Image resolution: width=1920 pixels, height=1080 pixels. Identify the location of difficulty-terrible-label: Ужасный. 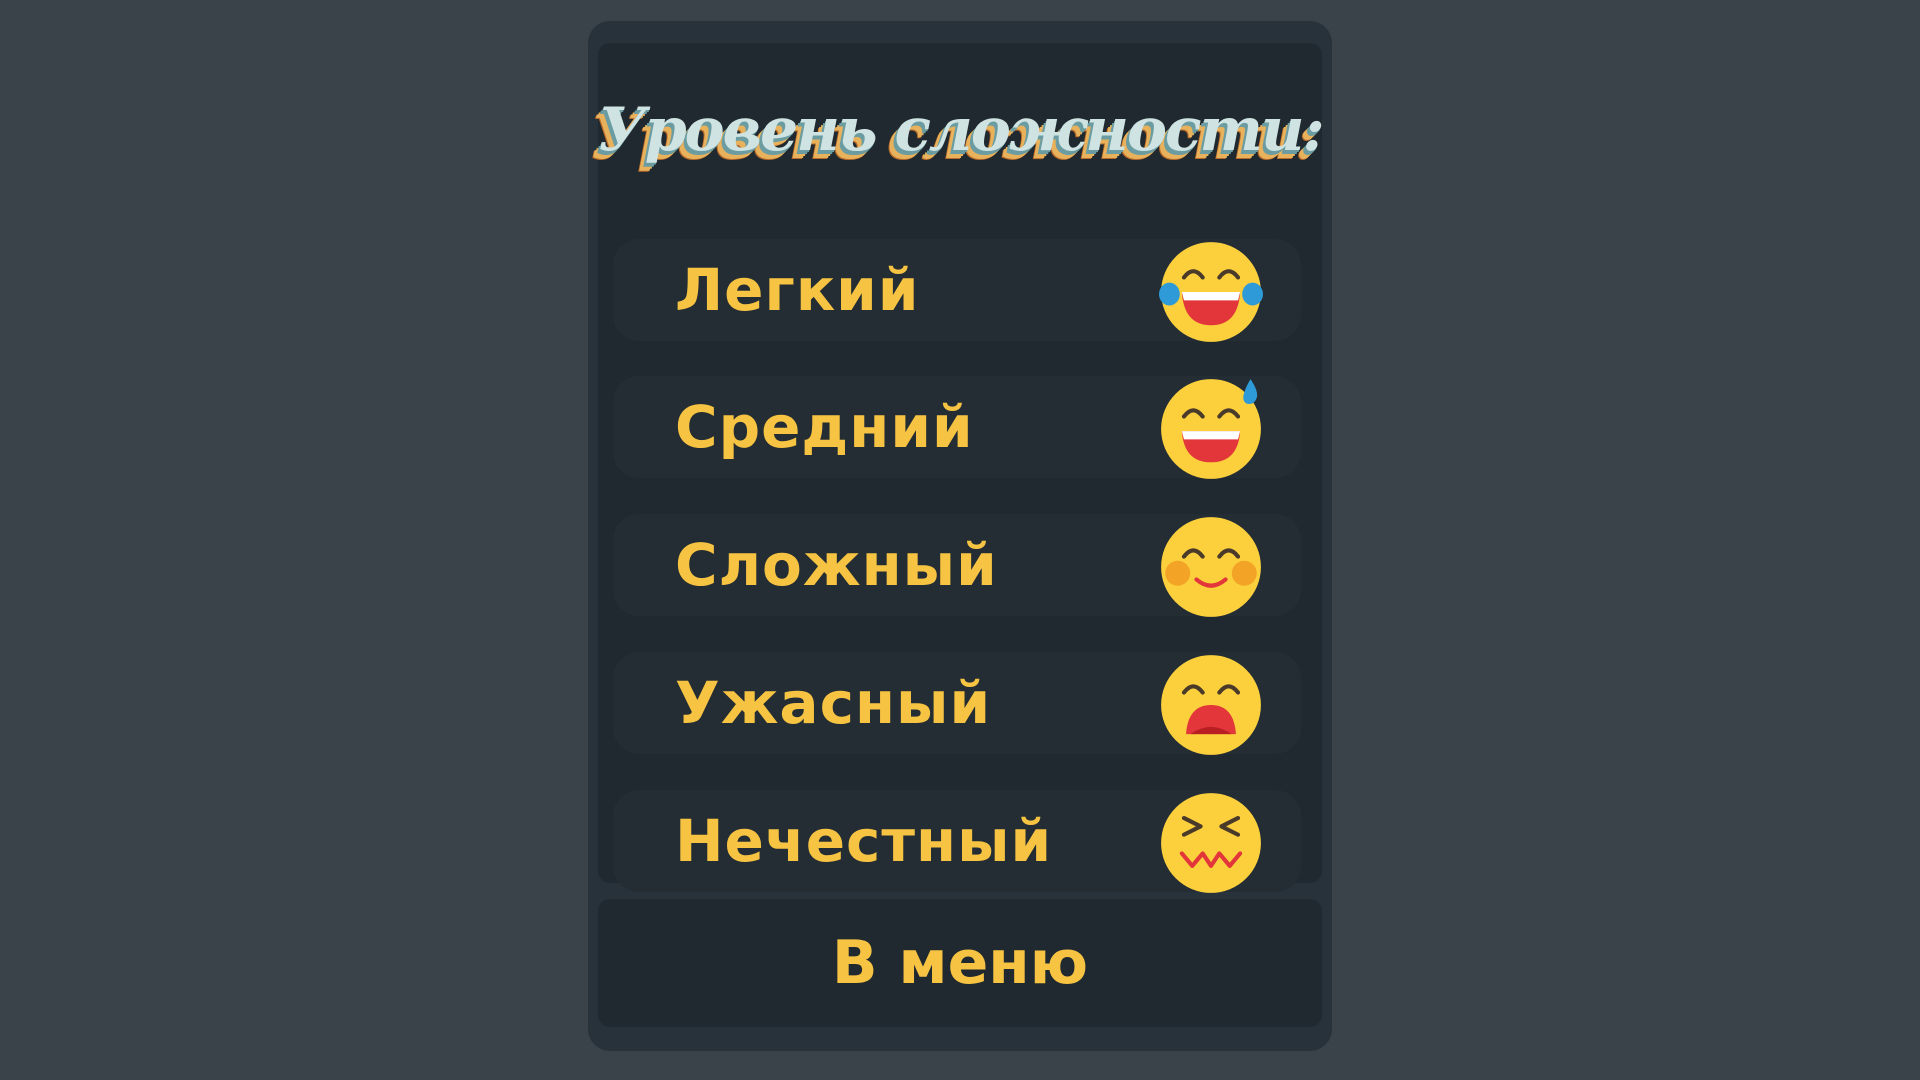
(833, 703).